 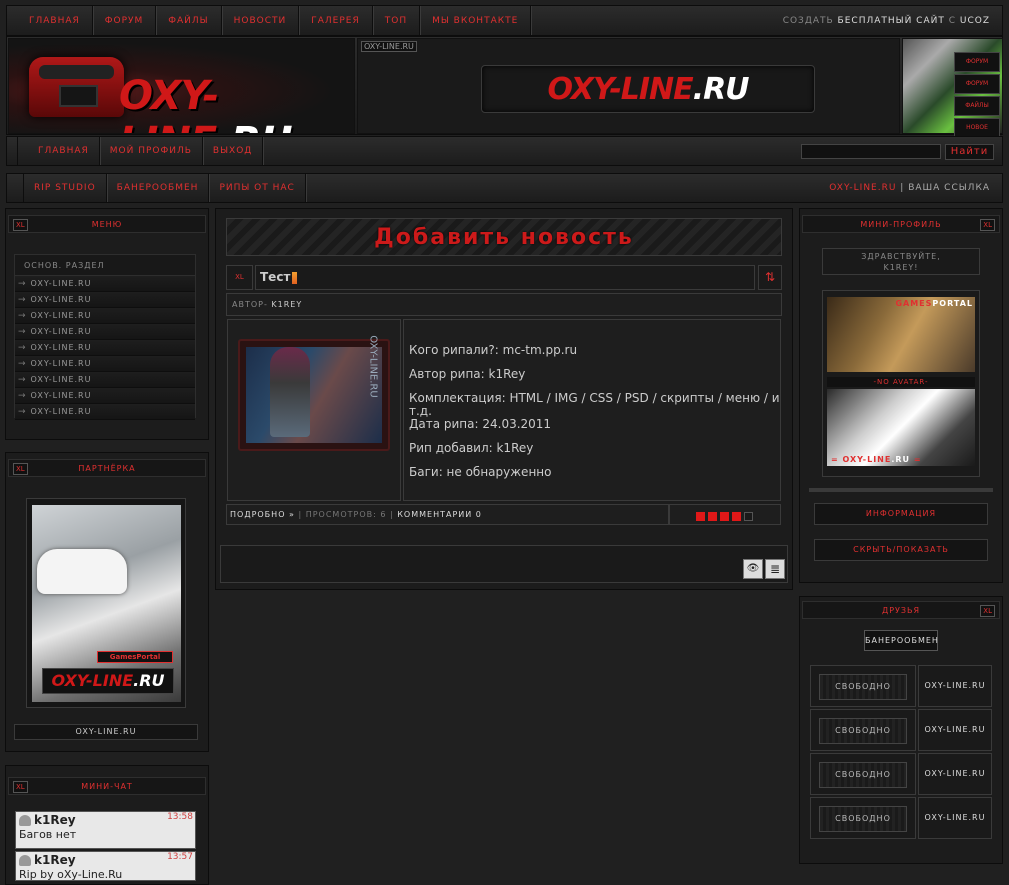 What do you see at coordinates (65, 188) in the screenshot?
I see `nav3-rip-studio: Rip Studio` at bounding box center [65, 188].